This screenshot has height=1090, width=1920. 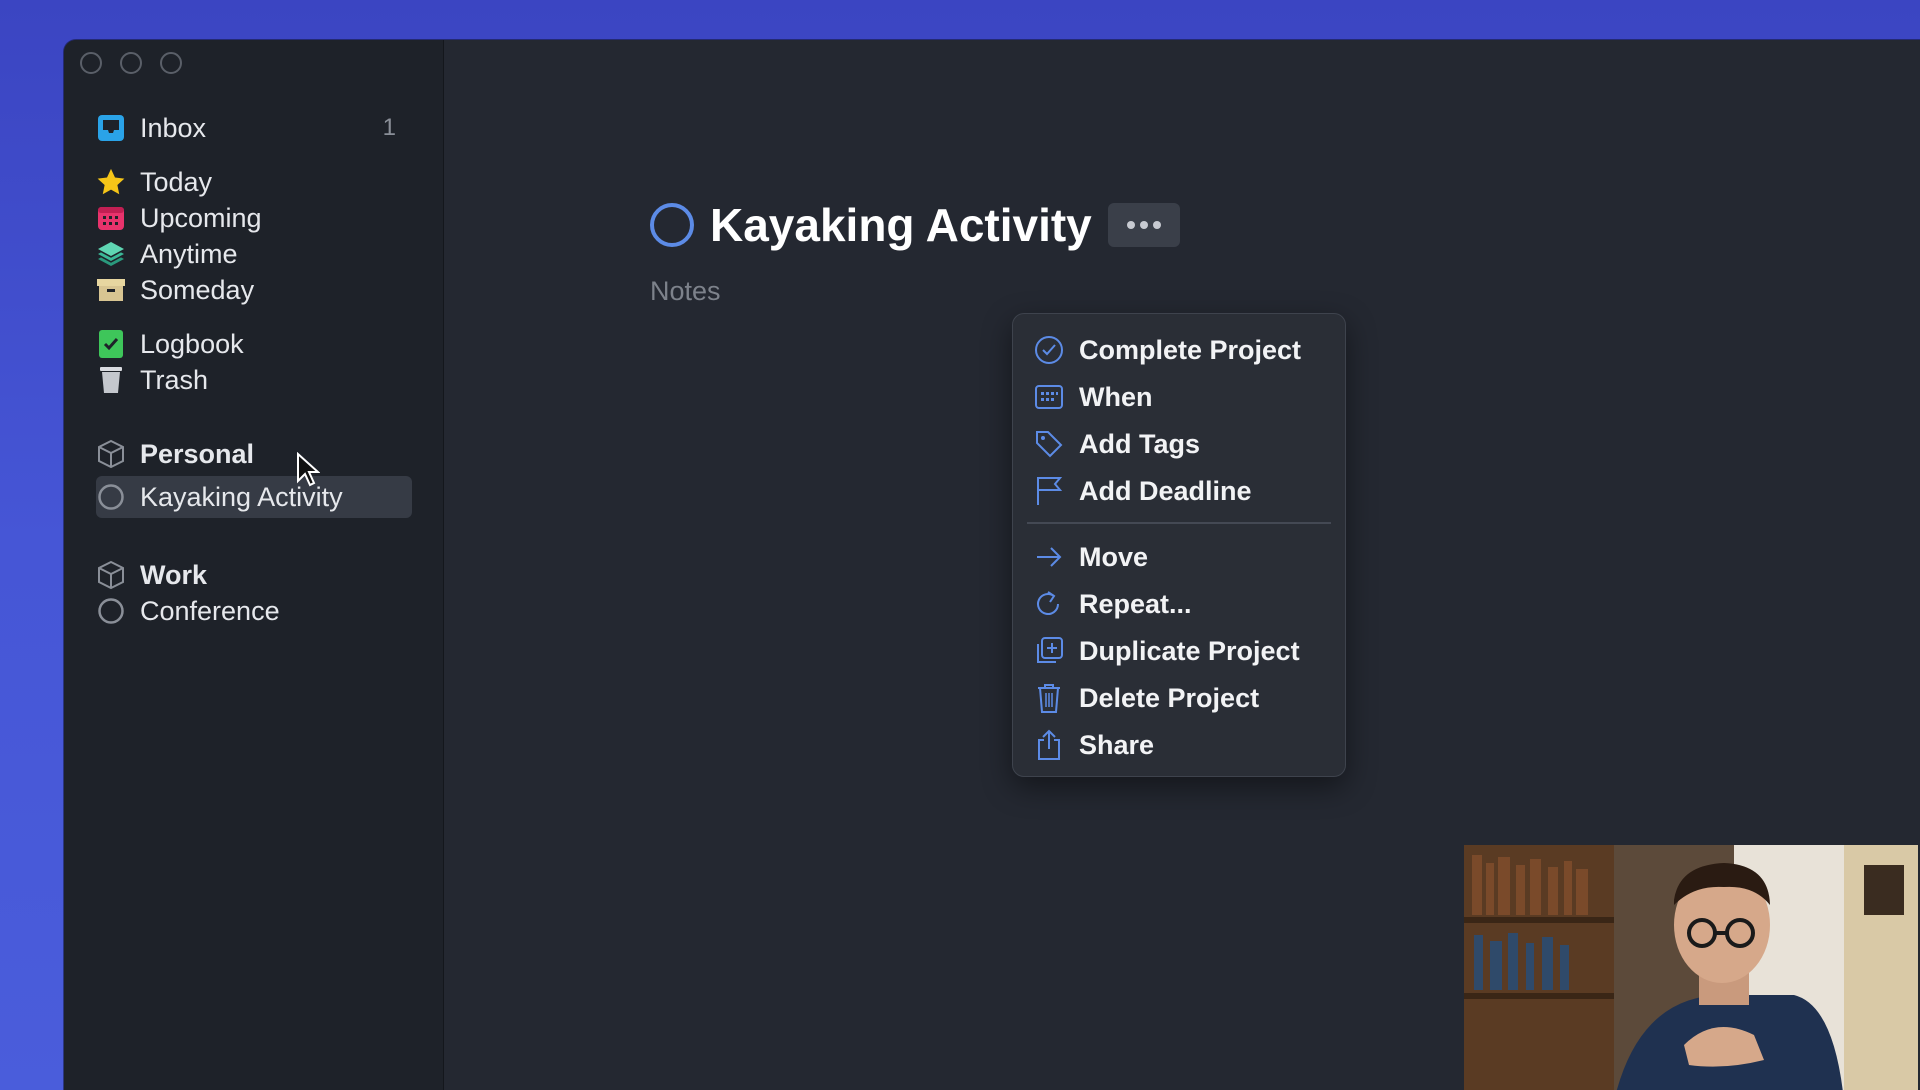 What do you see at coordinates (1049, 350) in the screenshot?
I see `check-circle-icon` at bounding box center [1049, 350].